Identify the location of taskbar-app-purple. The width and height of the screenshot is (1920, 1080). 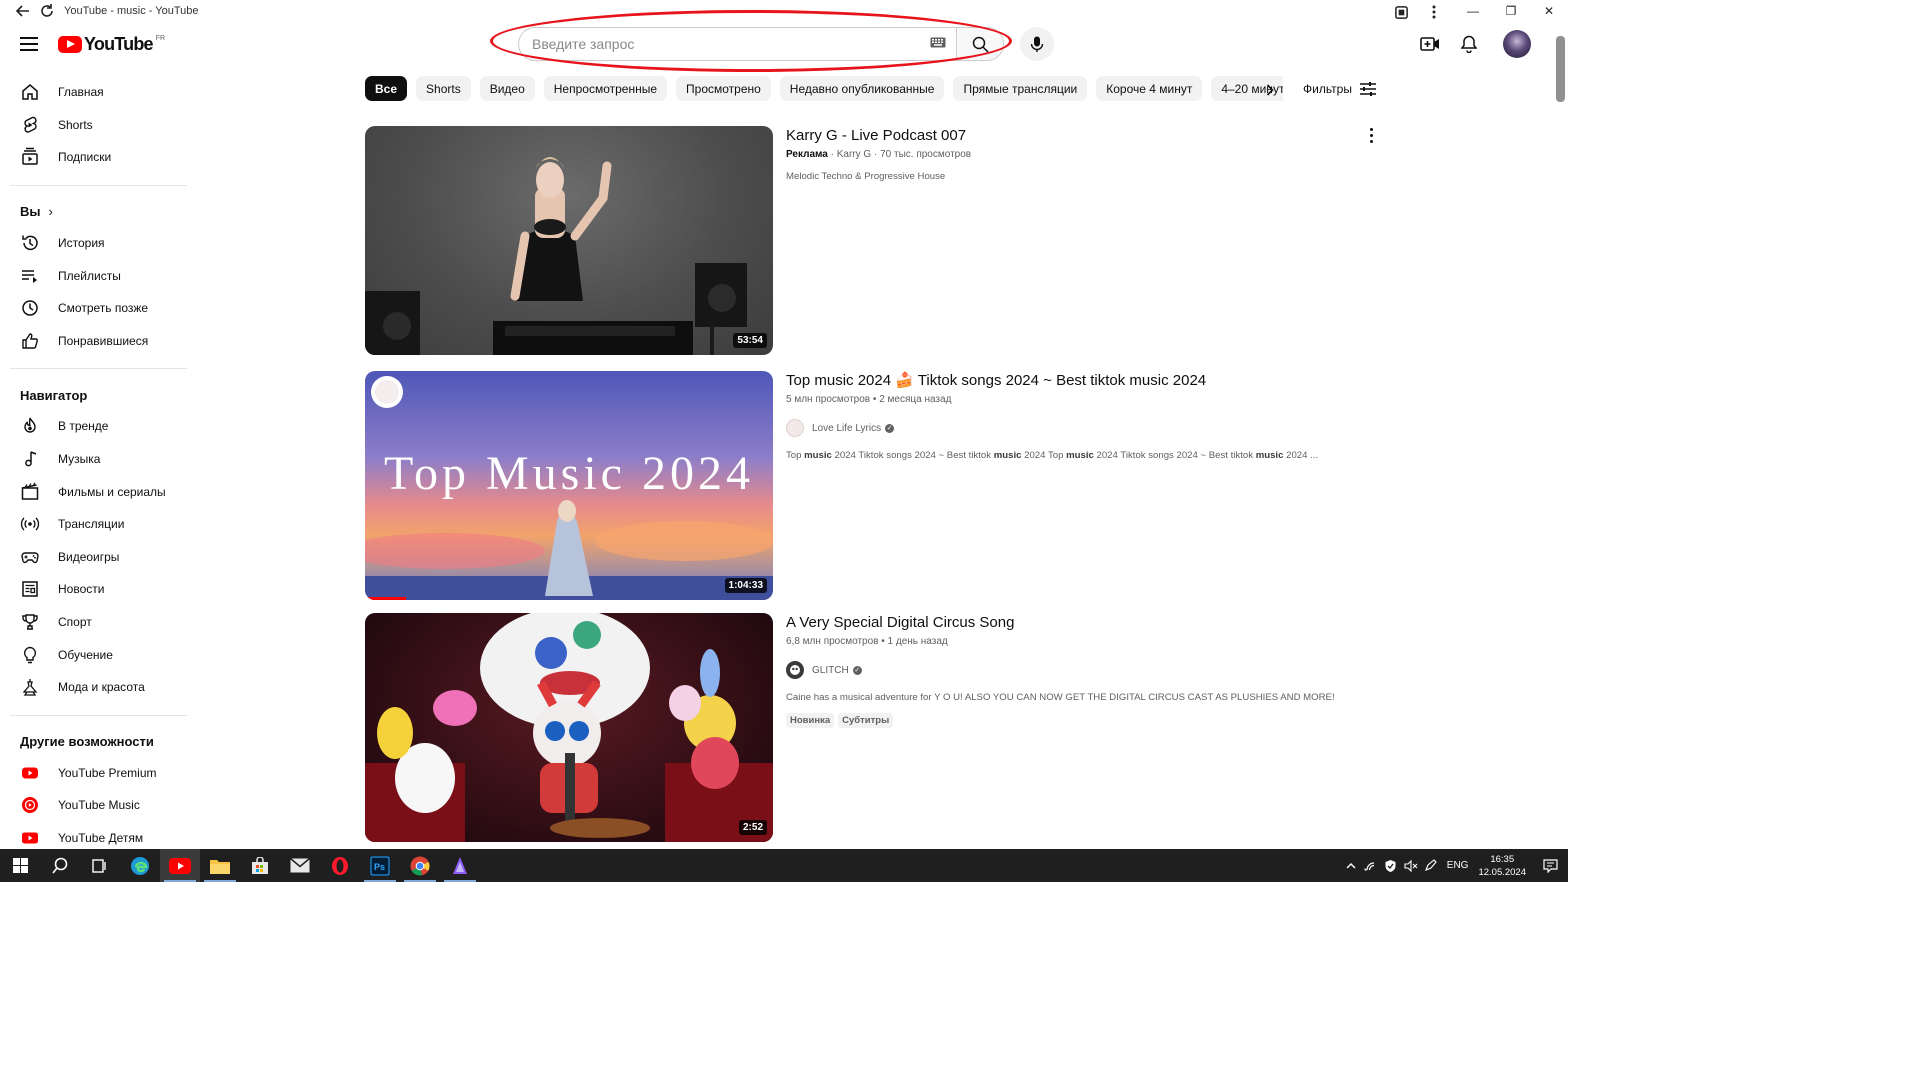
(460, 865).